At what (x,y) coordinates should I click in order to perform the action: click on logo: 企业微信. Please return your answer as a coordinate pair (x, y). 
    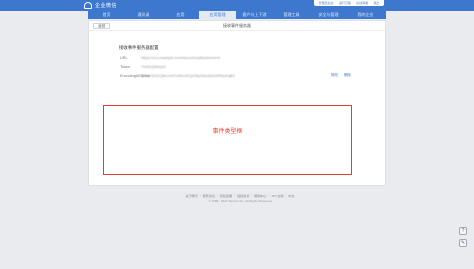
    Looking at the image, I should click on (100, 5).